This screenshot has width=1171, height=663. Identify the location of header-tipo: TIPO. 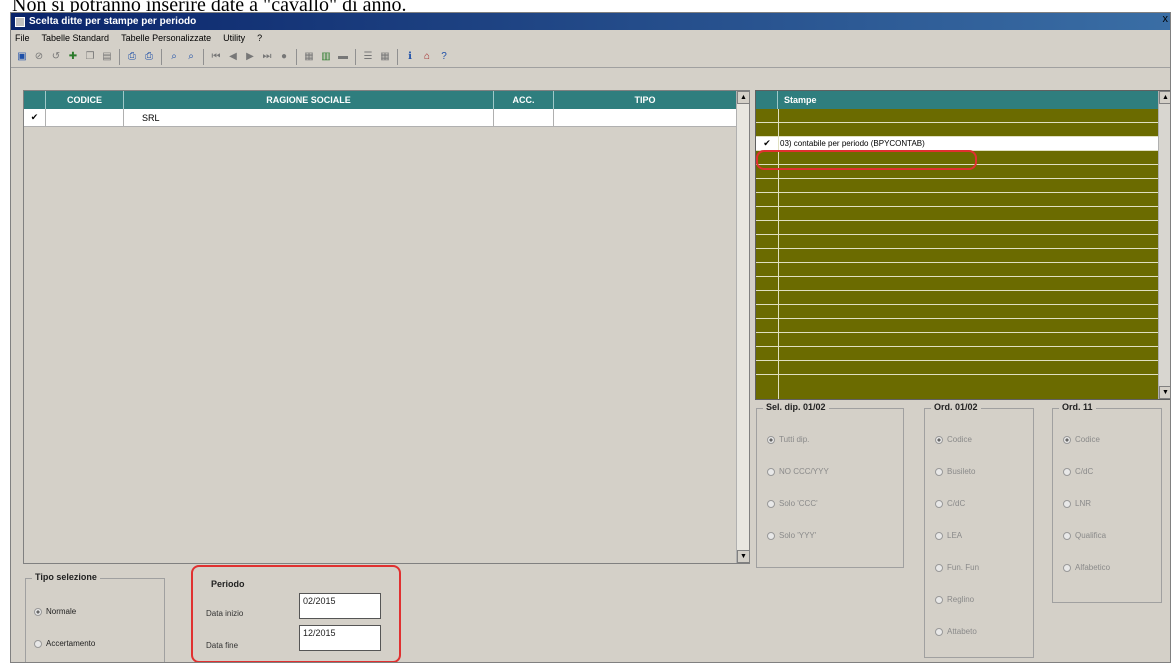
(645, 100).